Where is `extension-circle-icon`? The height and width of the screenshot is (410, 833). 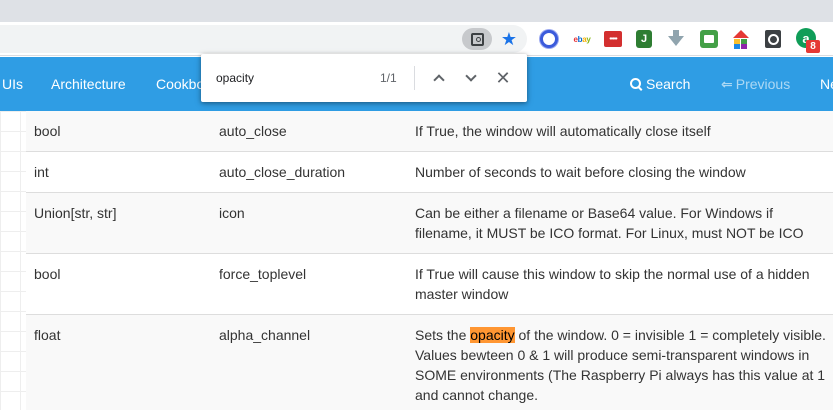
extension-circle-icon is located at coordinates (549, 39).